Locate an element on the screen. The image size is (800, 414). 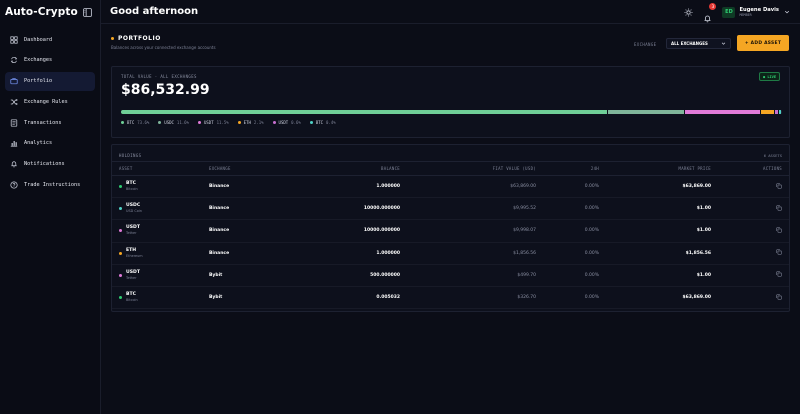
column-header-asset: ASSET is located at coordinates (157, 168).